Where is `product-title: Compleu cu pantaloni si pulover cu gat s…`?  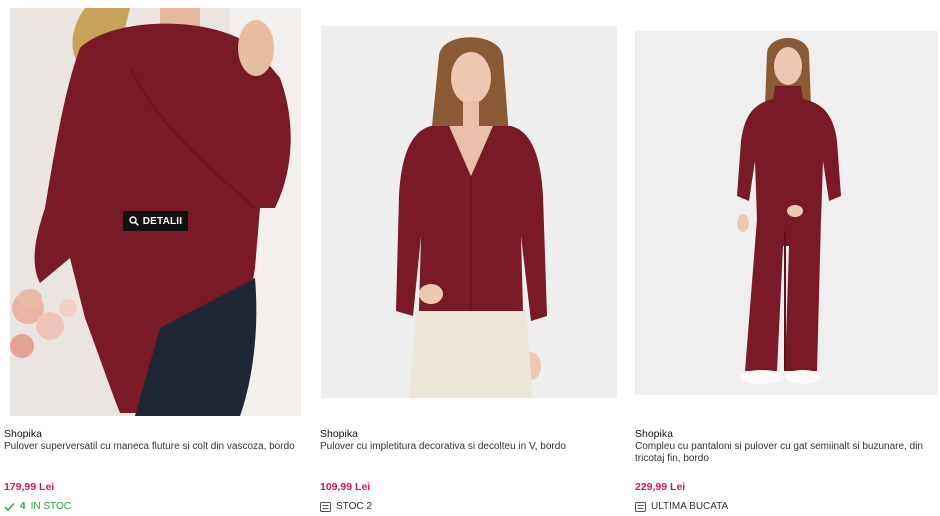 product-title: Compleu cu pantaloni si pulover cu gat s… is located at coordinates (785, 453).